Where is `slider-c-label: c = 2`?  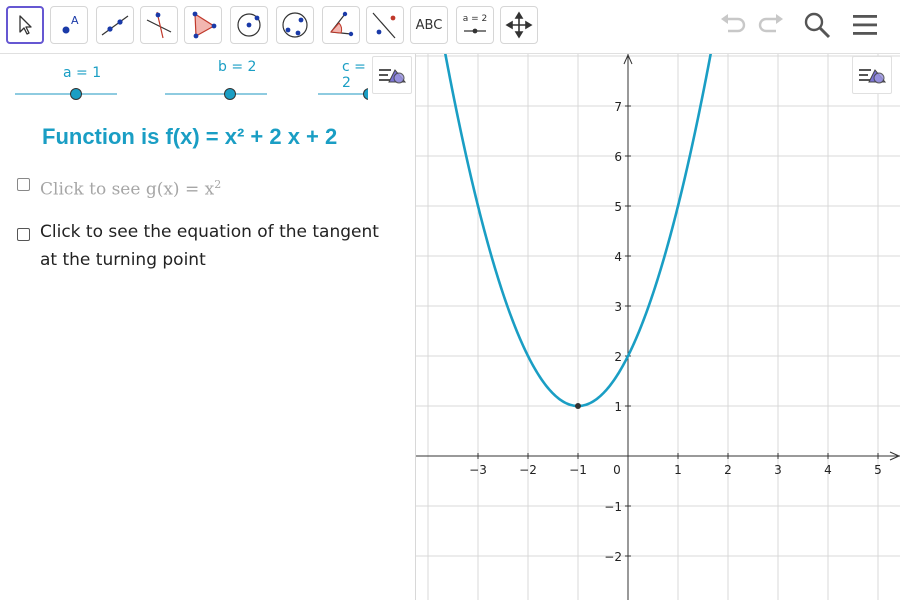 slider-c-label: c = 2 is located at coordinates (354, 75).